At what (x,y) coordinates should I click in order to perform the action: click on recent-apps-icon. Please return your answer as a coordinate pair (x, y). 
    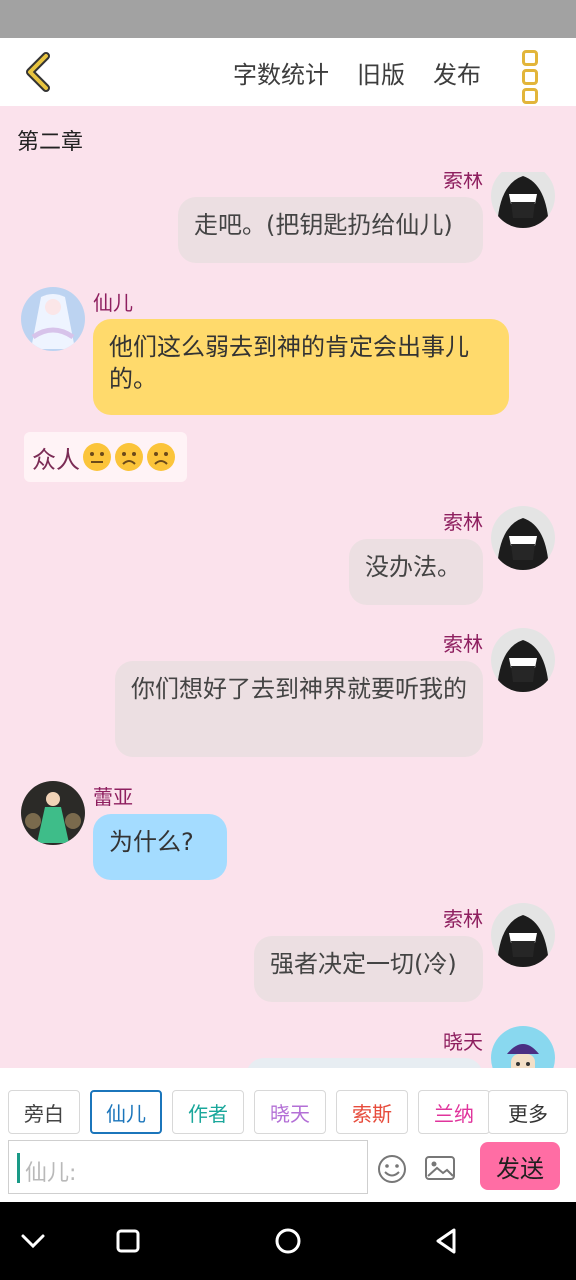
    Looking at the image, I should click on (128, 1241).